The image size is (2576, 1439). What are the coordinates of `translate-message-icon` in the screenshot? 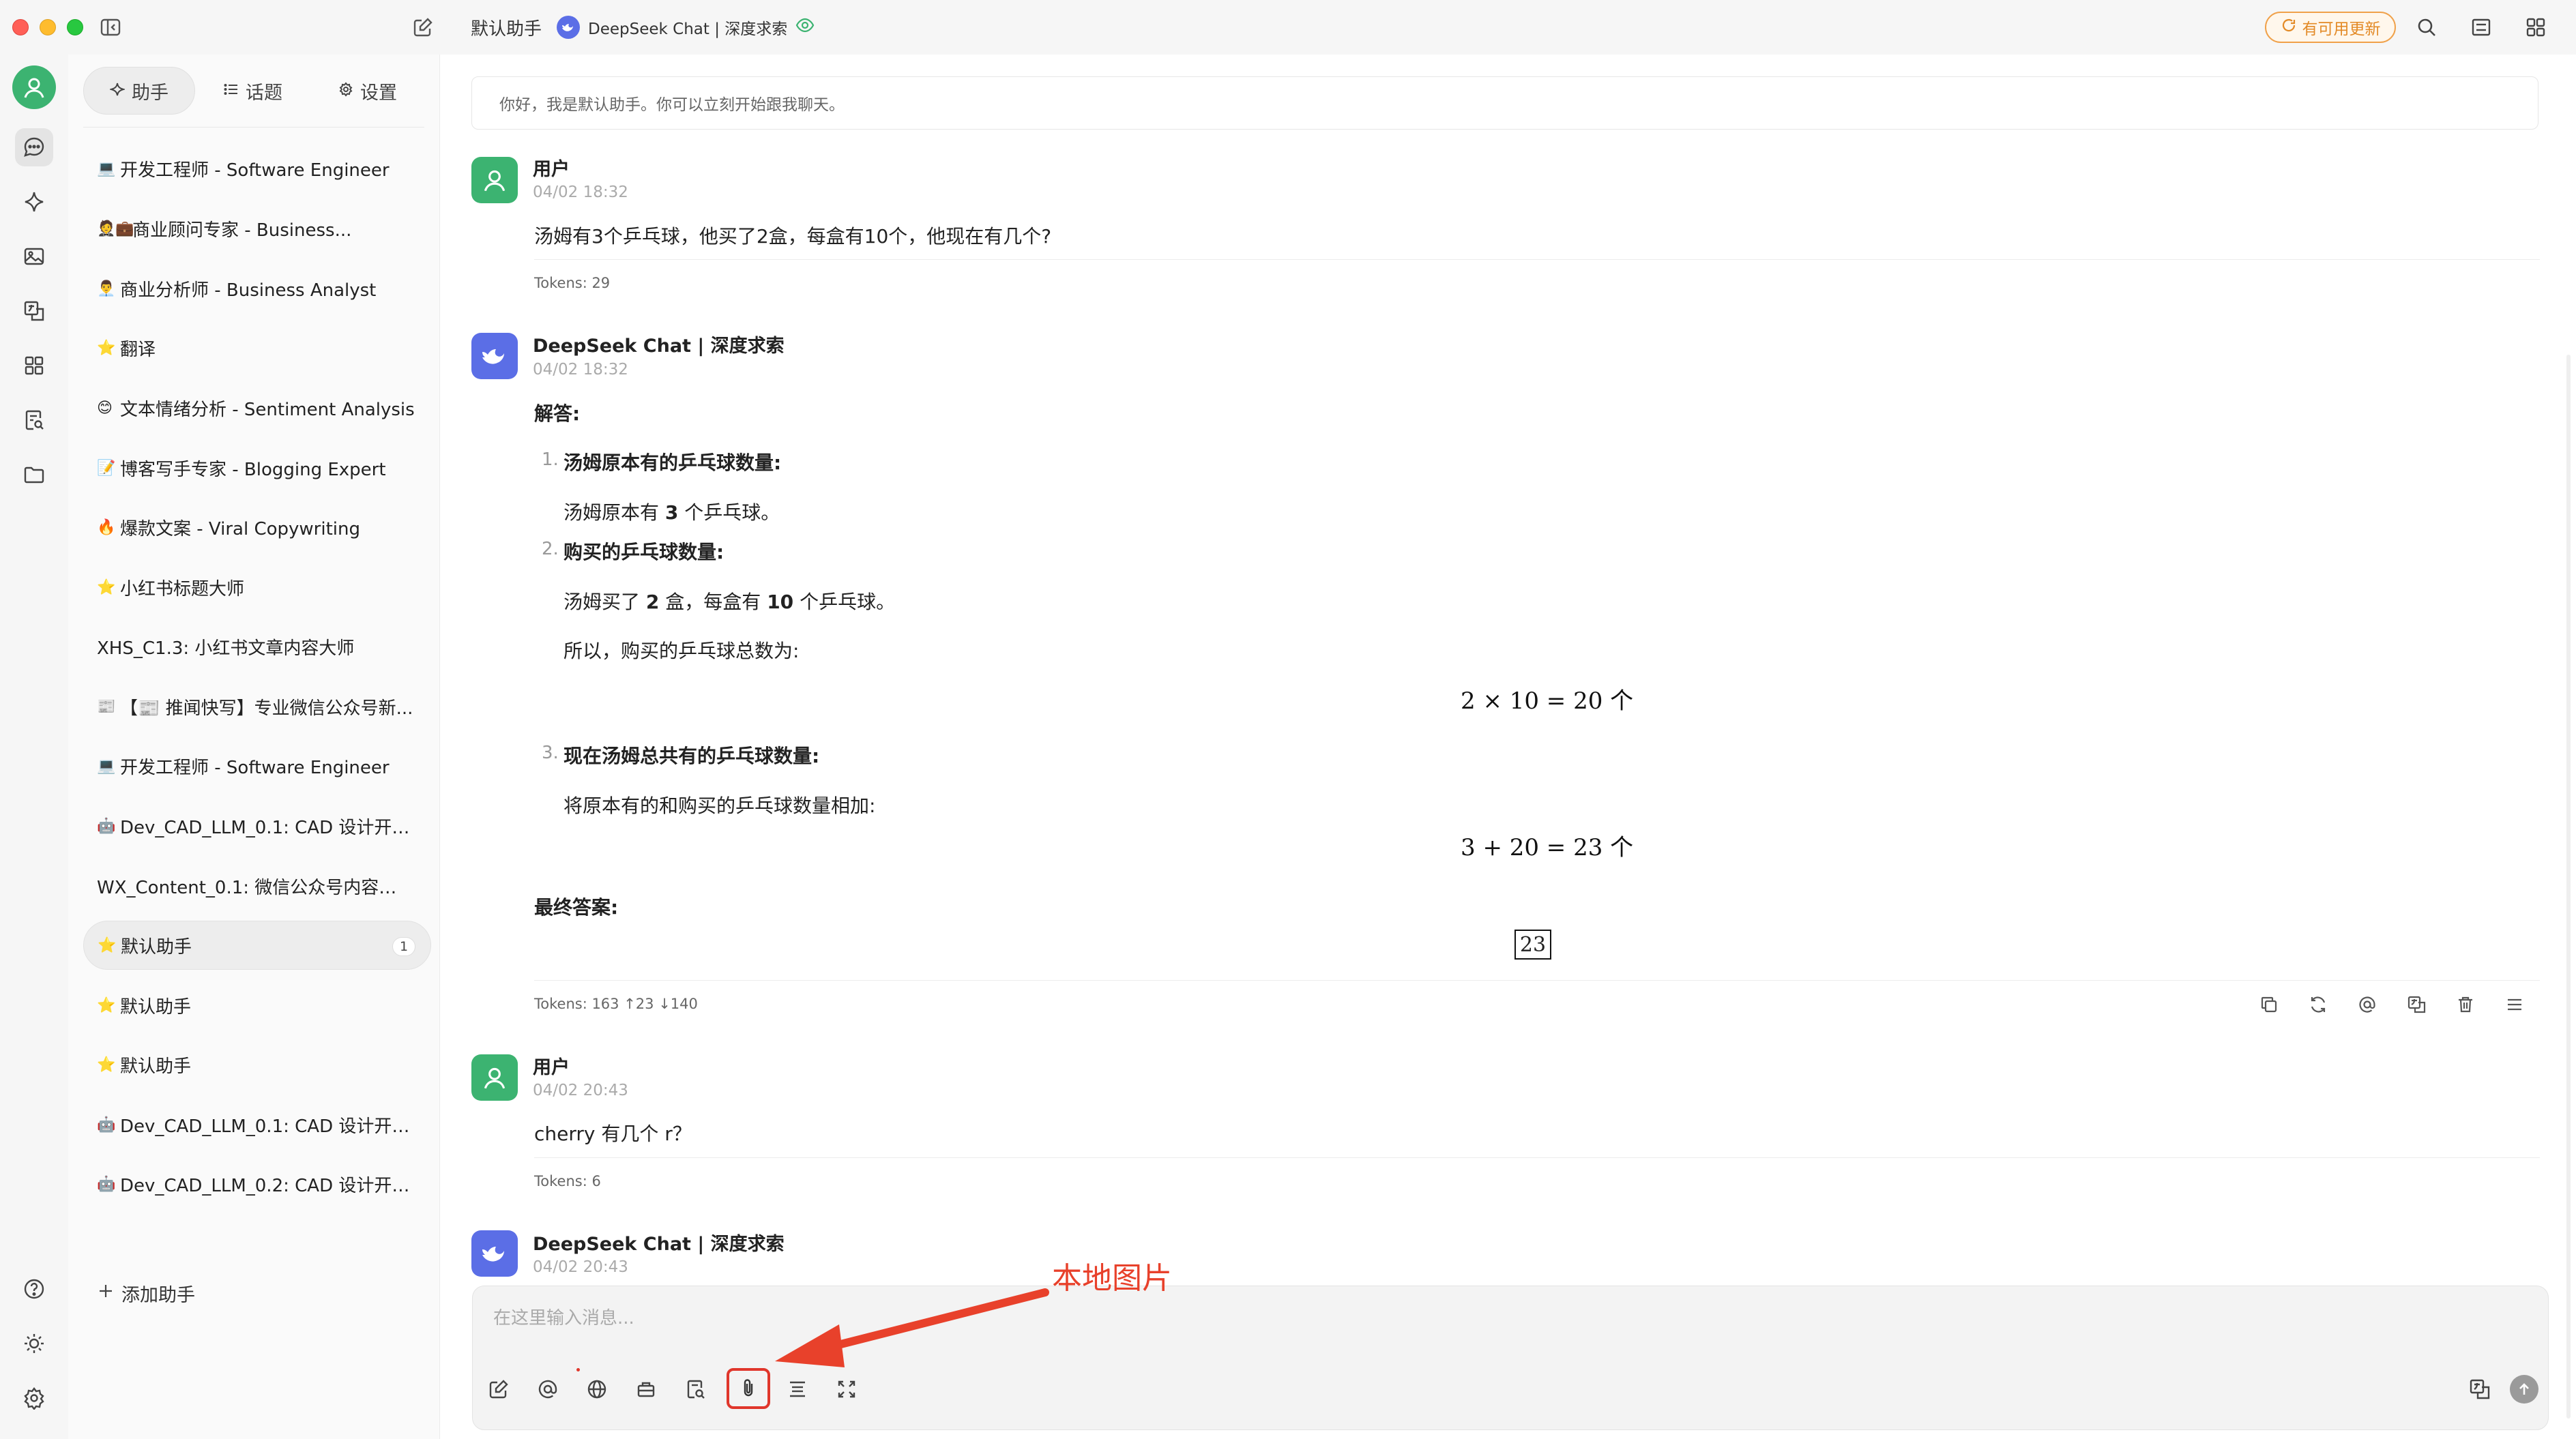 It's located at (2416, 1004).